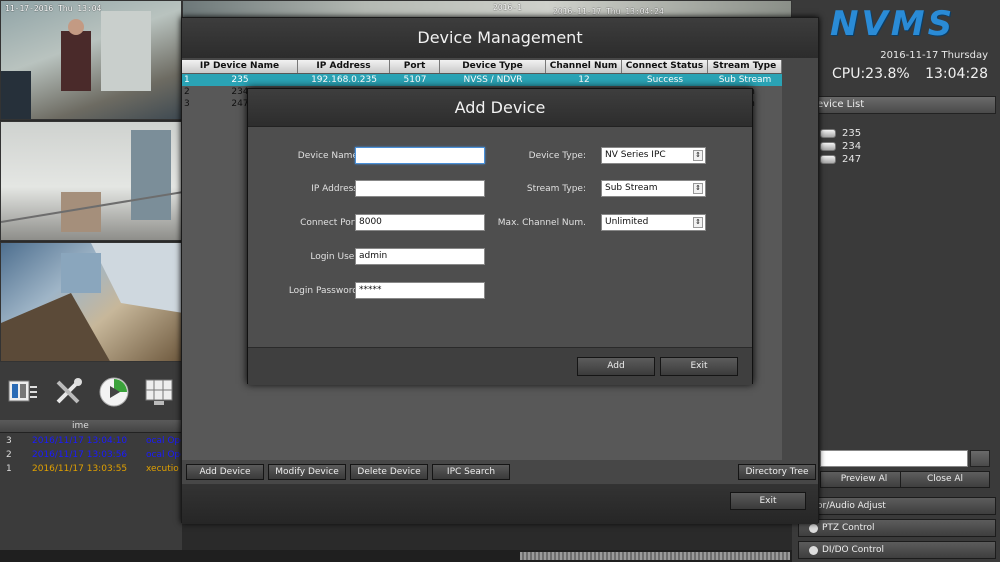  I want to click on log-row-num: 2, so click(9, 455).